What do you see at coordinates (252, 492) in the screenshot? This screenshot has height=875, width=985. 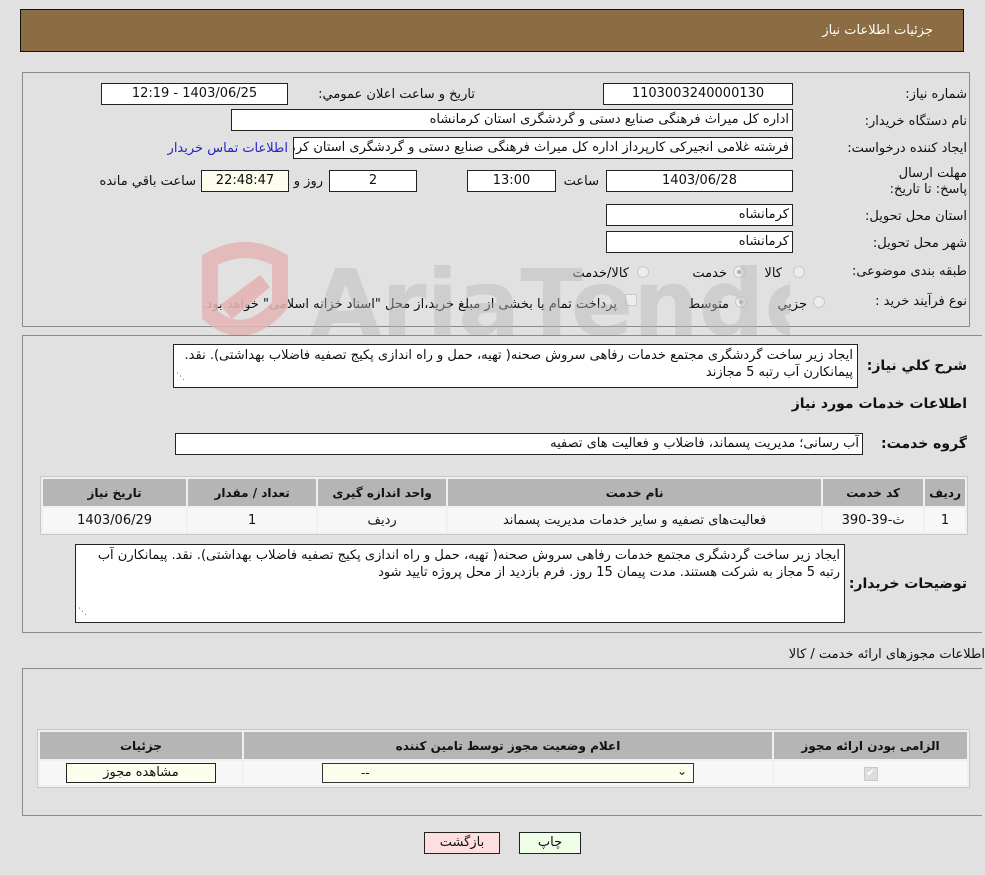 I see `col-quantity: تعداد / مقدار` at bounding box center [252, 492].